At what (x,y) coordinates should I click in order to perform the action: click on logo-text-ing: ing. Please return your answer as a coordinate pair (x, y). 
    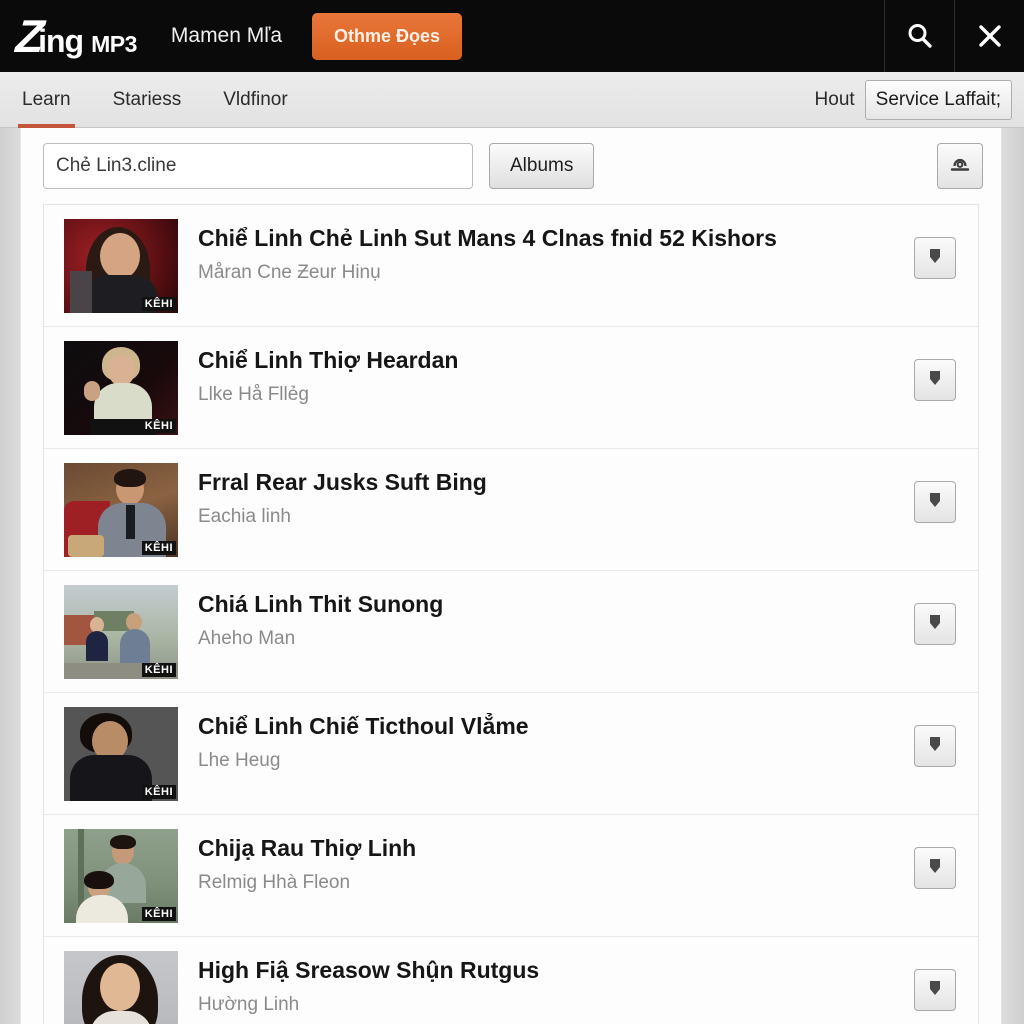
    Looking at the image, I should click on (61, 41).